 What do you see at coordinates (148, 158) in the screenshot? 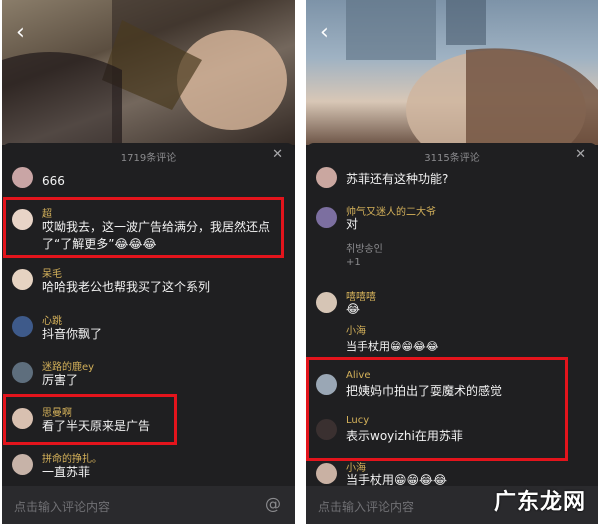
I see `comment-count: 1719条评论` at bounding box center [148, 158].